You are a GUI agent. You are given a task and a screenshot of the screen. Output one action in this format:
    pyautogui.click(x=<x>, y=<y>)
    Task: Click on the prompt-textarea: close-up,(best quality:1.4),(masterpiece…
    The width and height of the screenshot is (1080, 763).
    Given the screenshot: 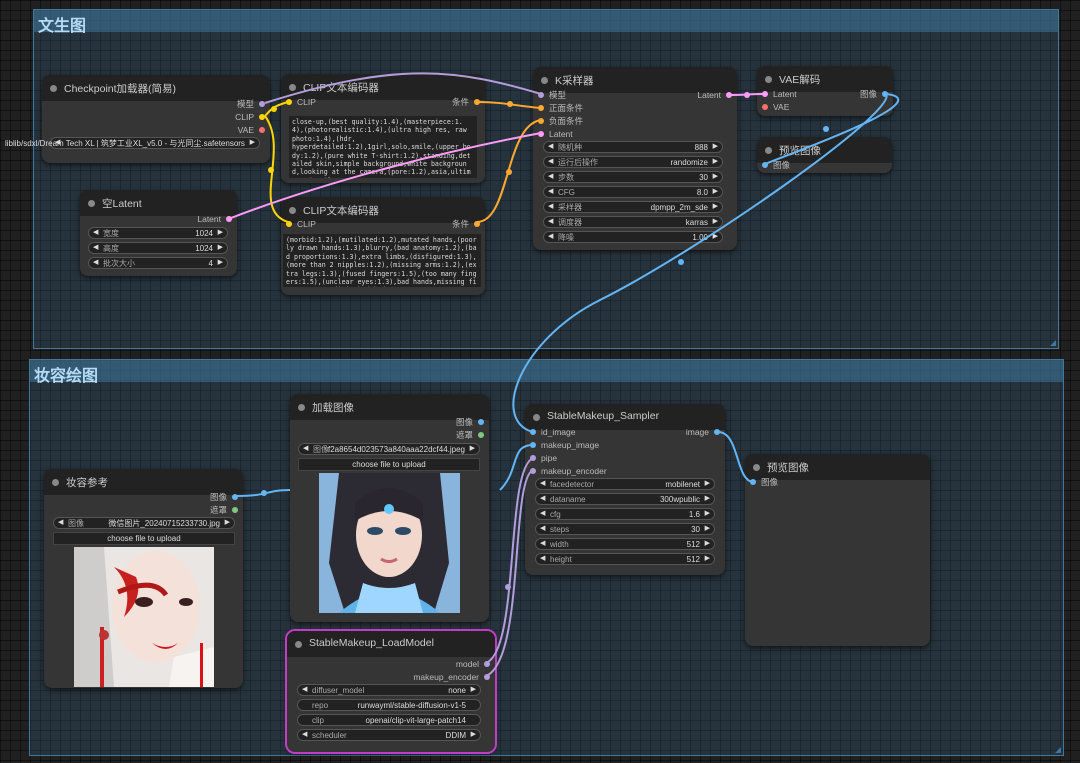 What is the action you would take?
    pyautogui.click(x=383, y=147)
    